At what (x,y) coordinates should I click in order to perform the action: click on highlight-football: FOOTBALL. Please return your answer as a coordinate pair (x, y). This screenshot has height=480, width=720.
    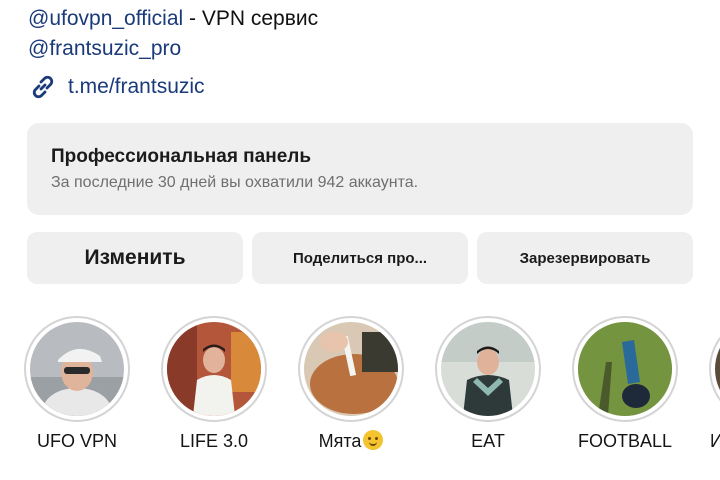
    Looking at the image, I should click on (625, 384).